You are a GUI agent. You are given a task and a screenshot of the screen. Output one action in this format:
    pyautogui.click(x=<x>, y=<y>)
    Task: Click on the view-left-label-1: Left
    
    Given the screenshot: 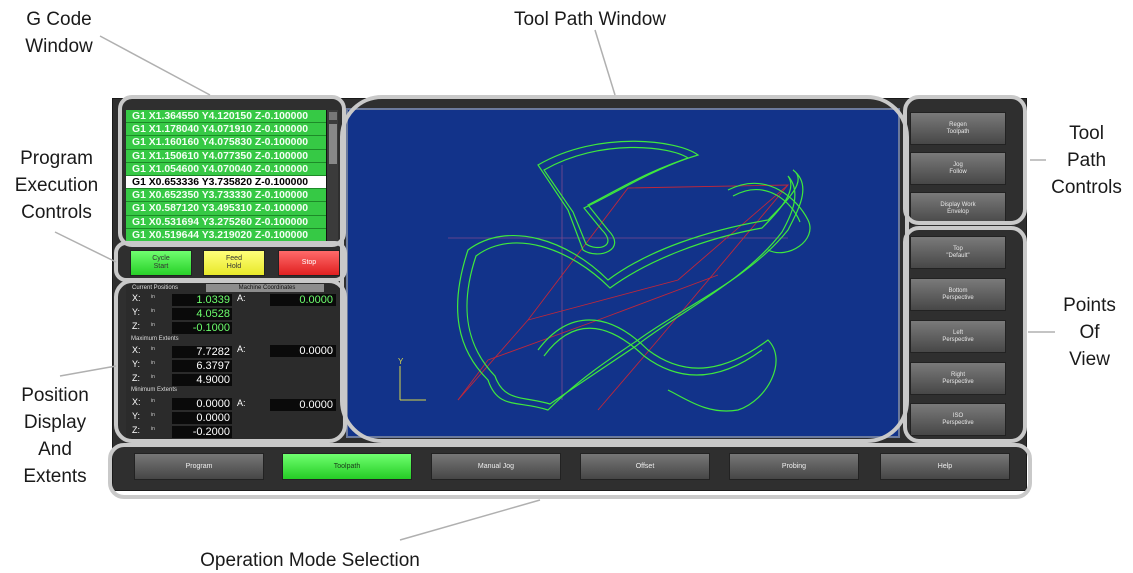 What is the action you would take?
    pyautogui.click(x=957, y=332)
    